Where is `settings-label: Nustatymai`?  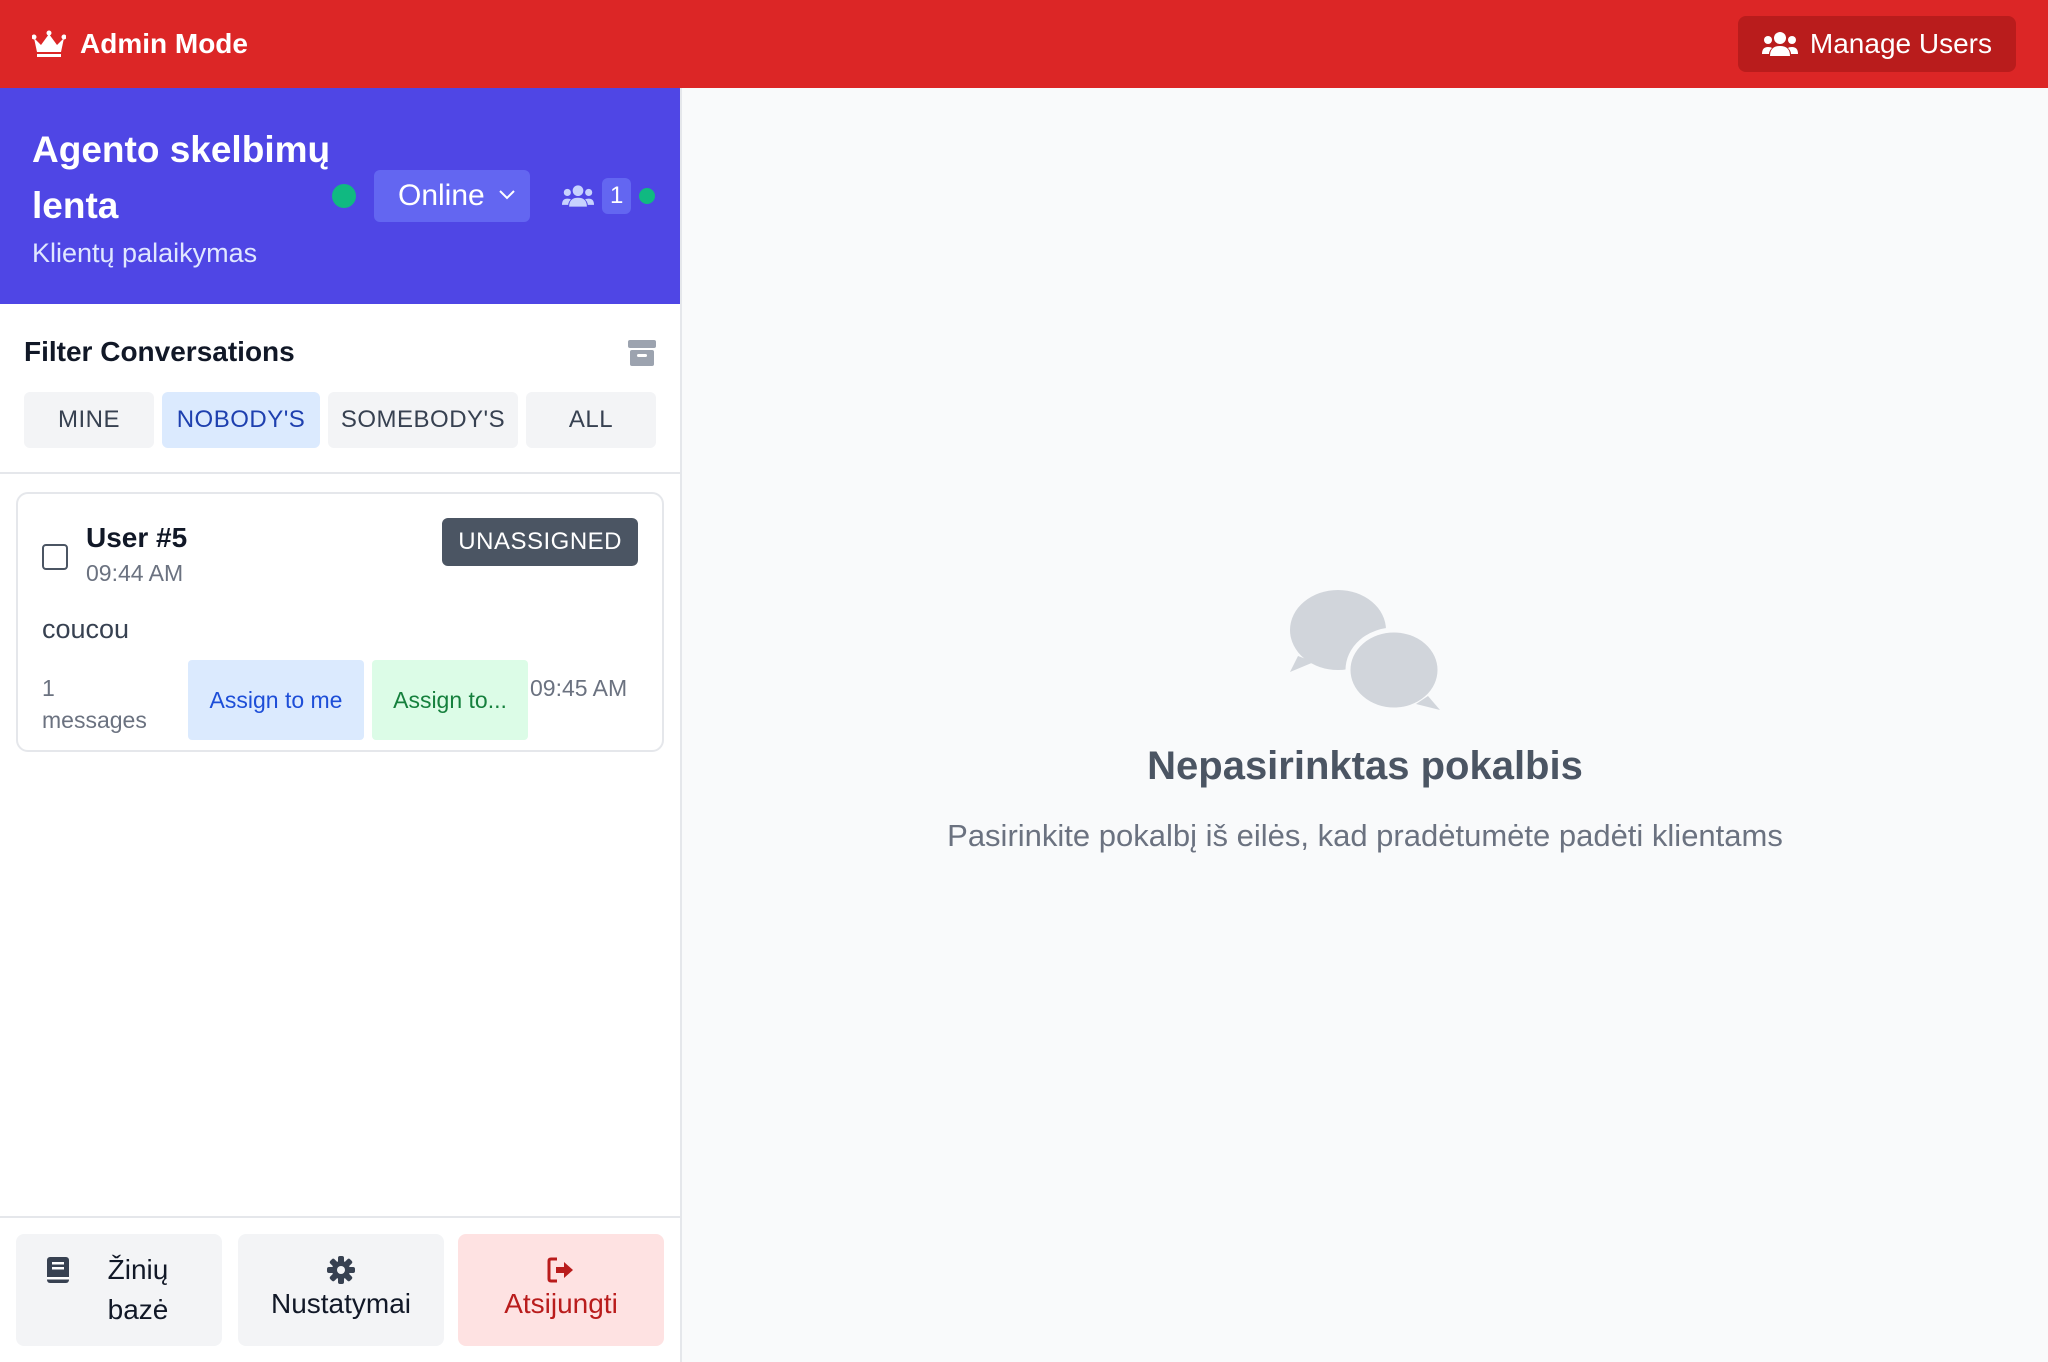
settings-label: Nustatymai is located at coordinates (341, 1303).